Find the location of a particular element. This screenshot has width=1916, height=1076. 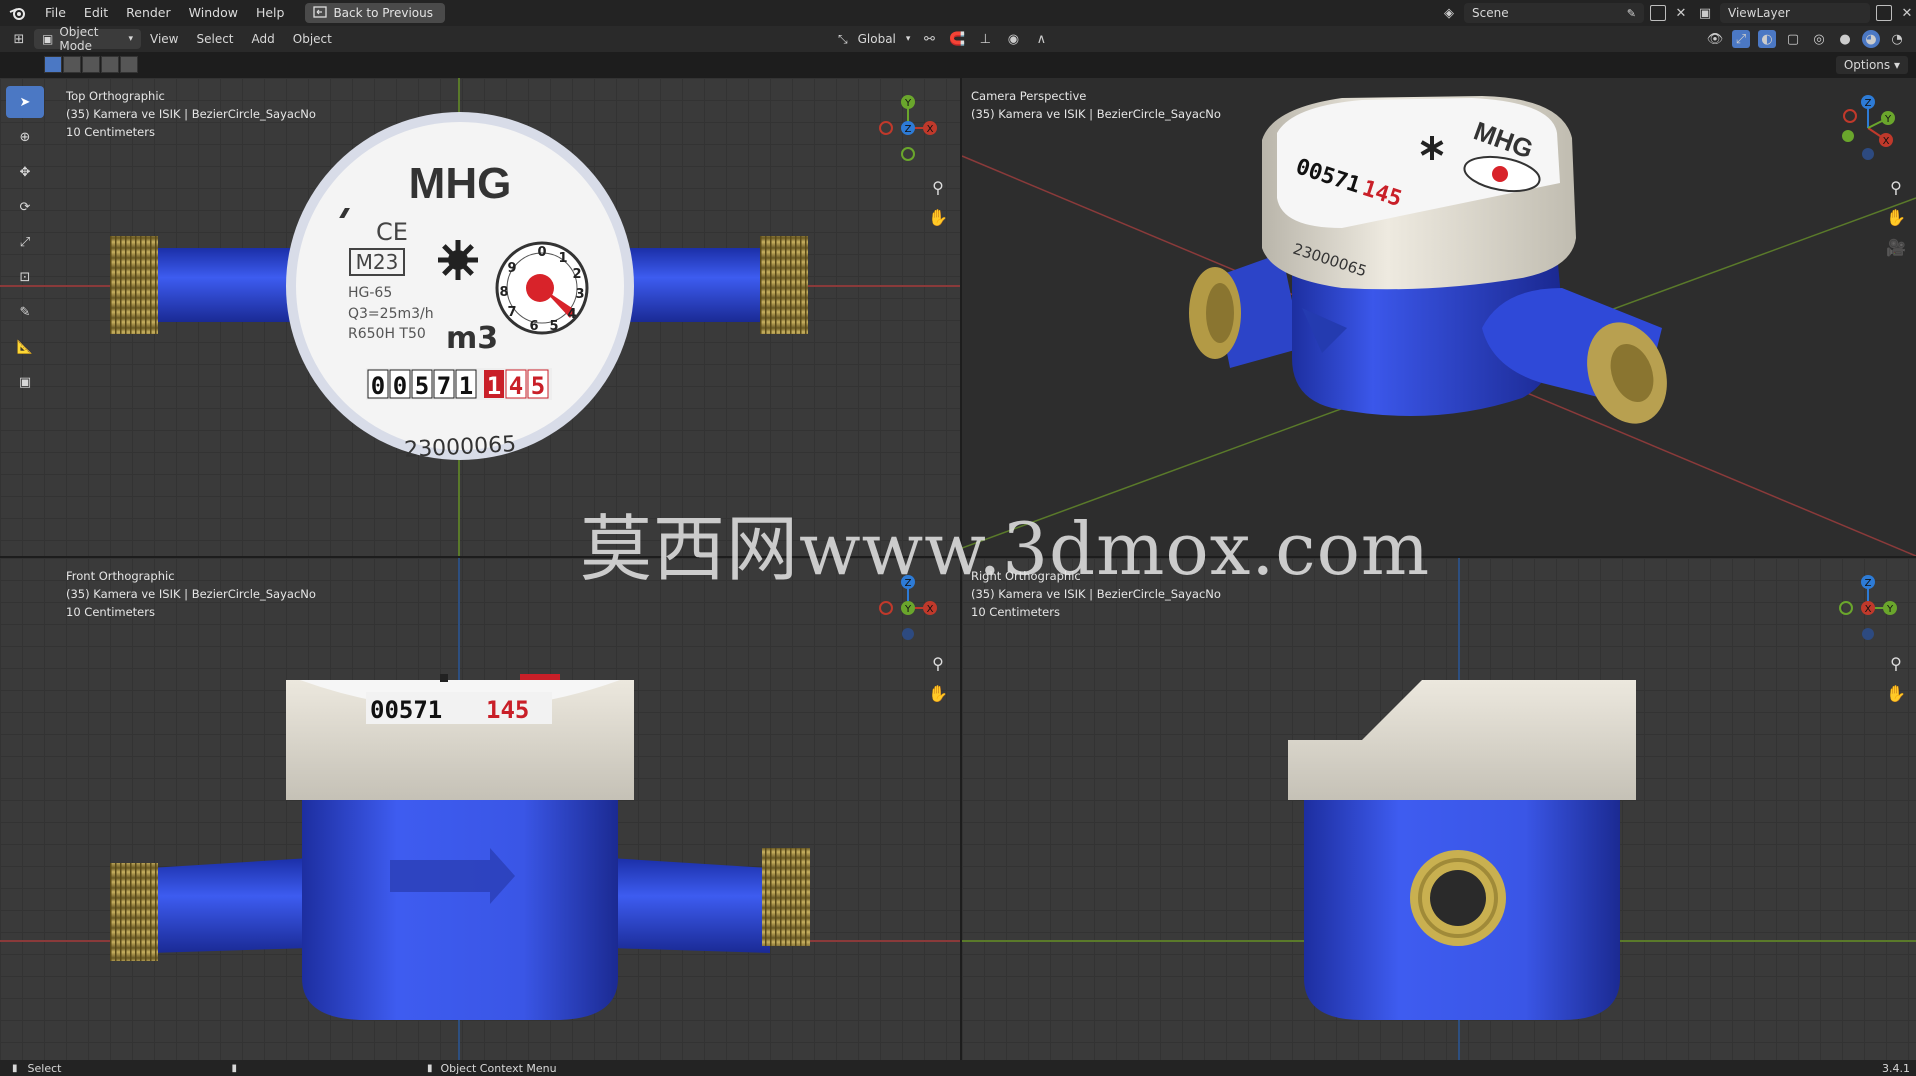

overlay-toggle-icon: ◐ is located at coordinates (1767, 39).